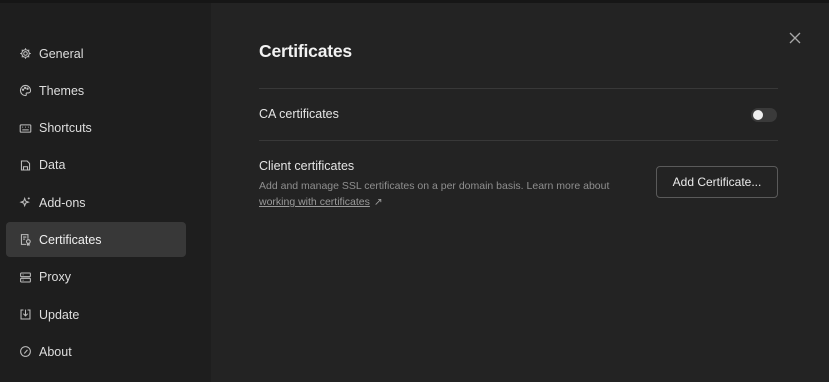 The image size is (829, 382). What do you see at coordinates (25, 91) in the screenshot?
I see `palette-icon` at bounding box center [25, 91].